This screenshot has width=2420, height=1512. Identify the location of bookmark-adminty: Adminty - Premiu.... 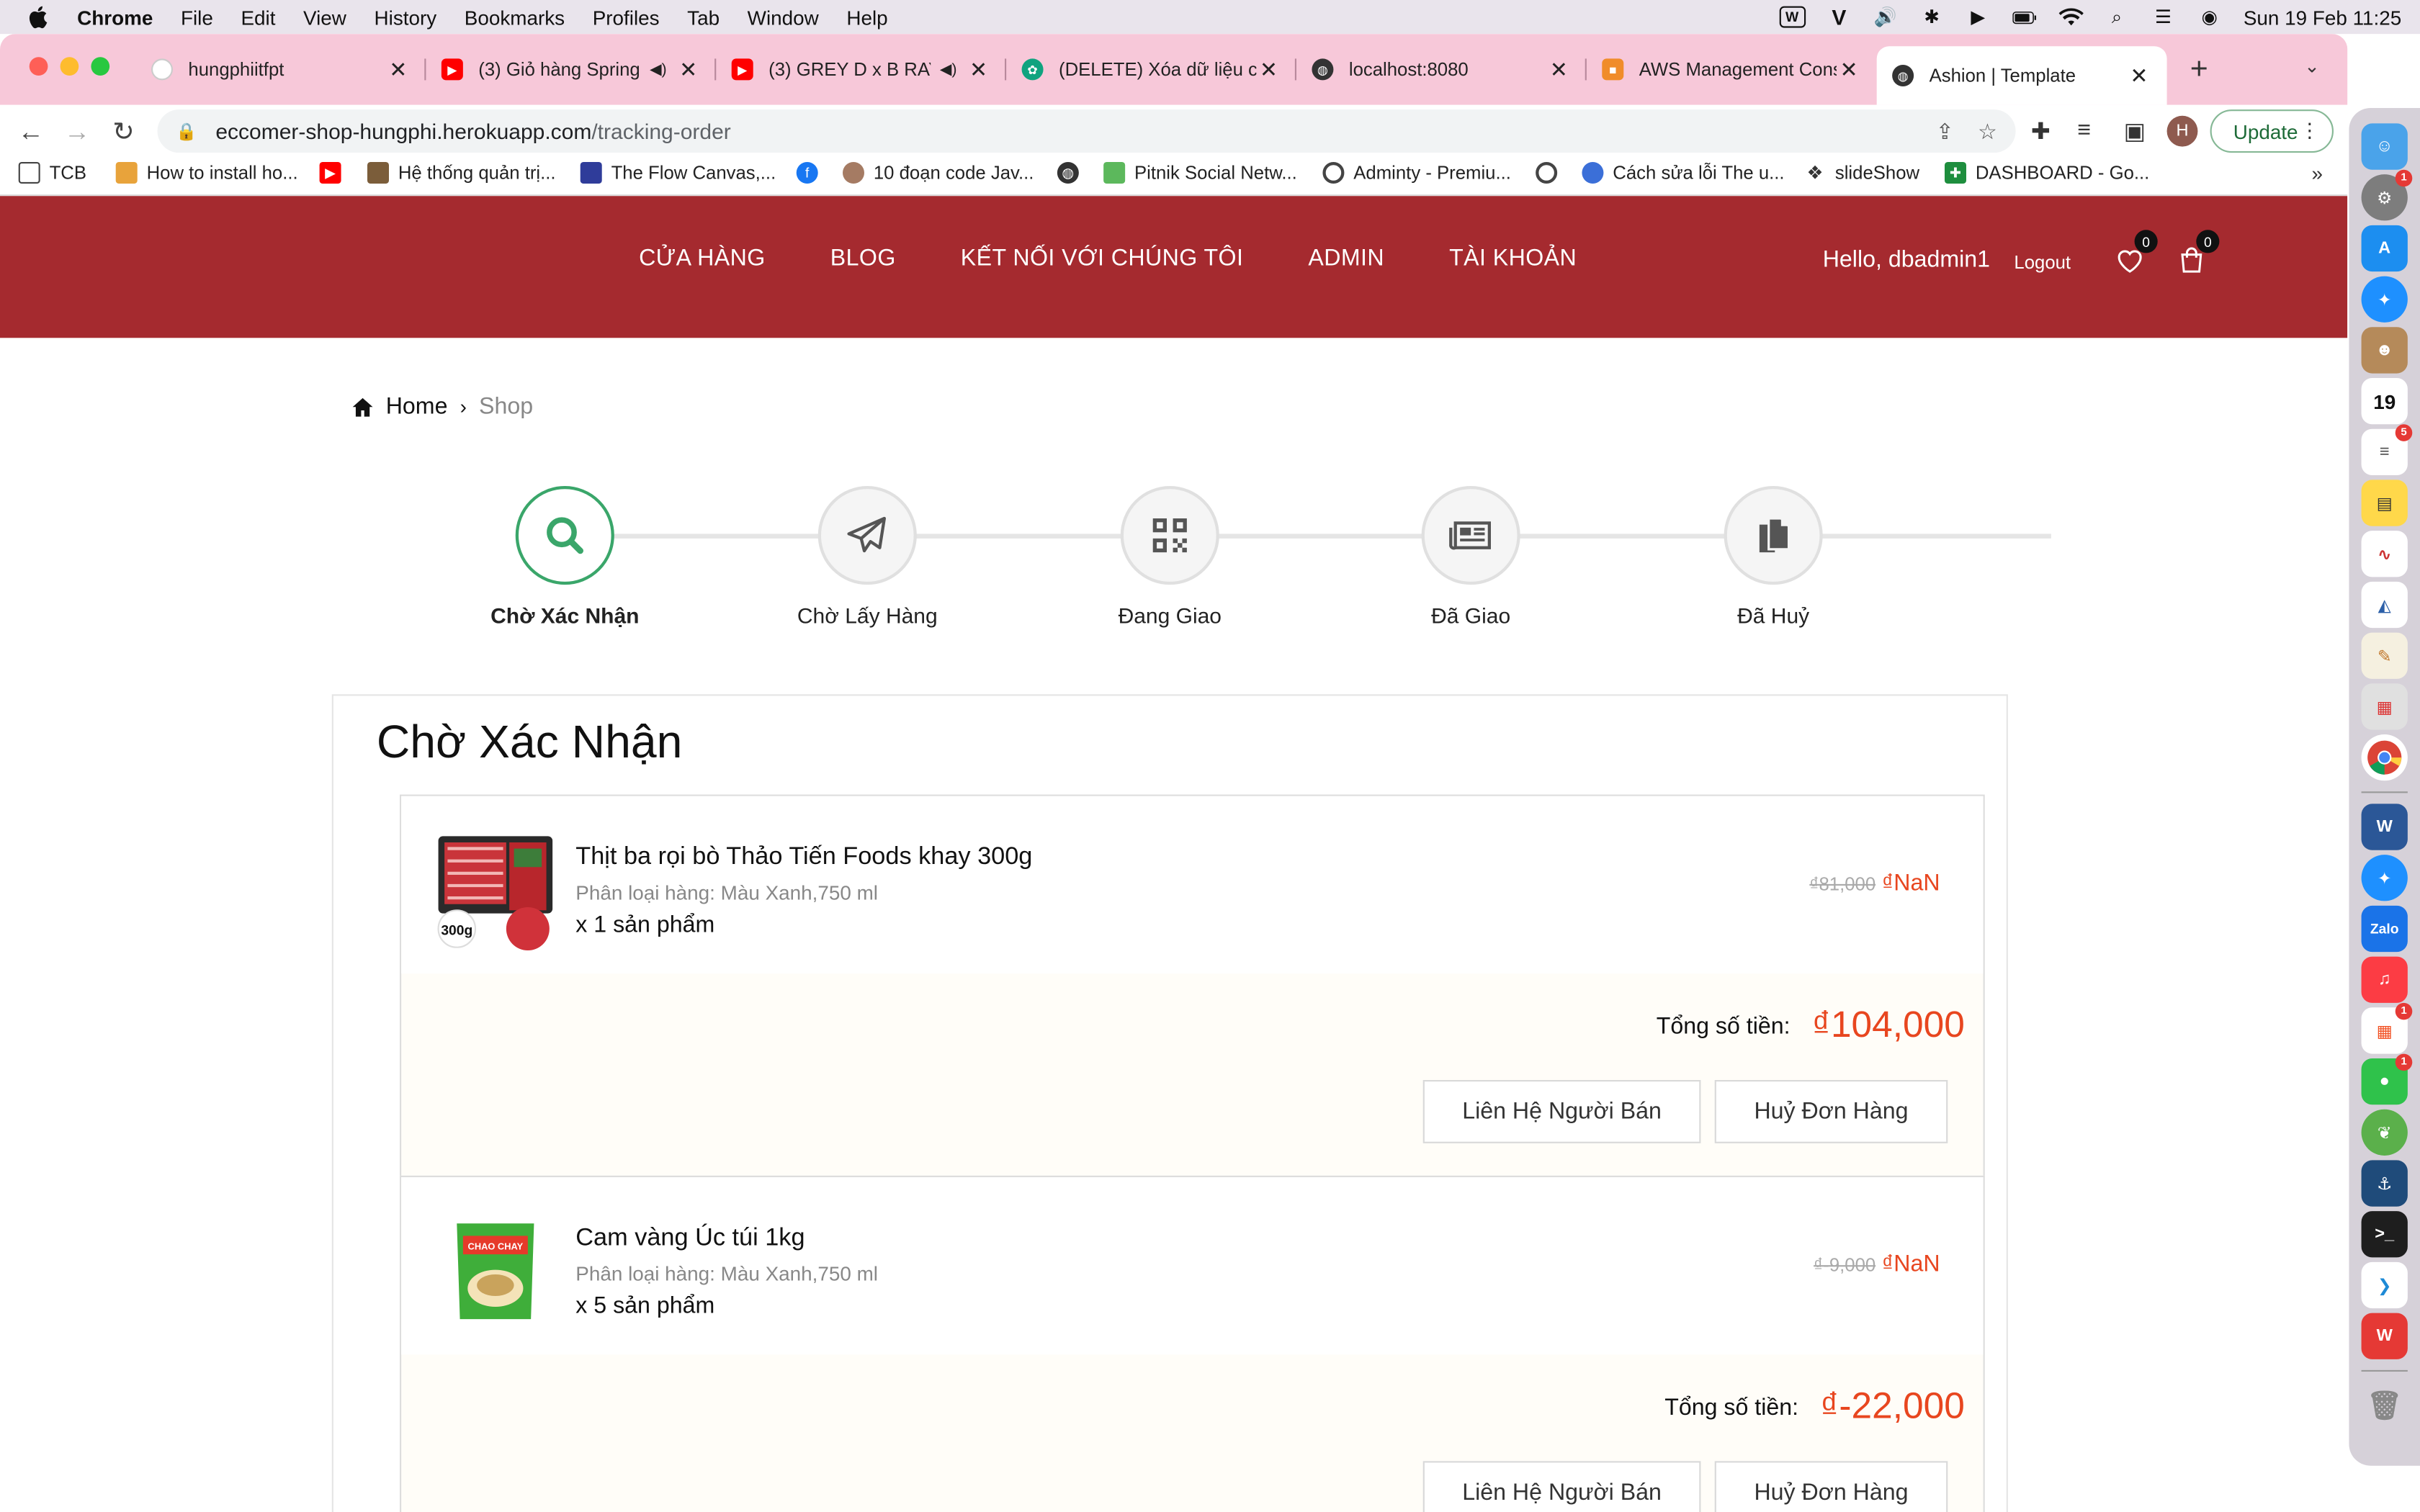
(1416, 173).